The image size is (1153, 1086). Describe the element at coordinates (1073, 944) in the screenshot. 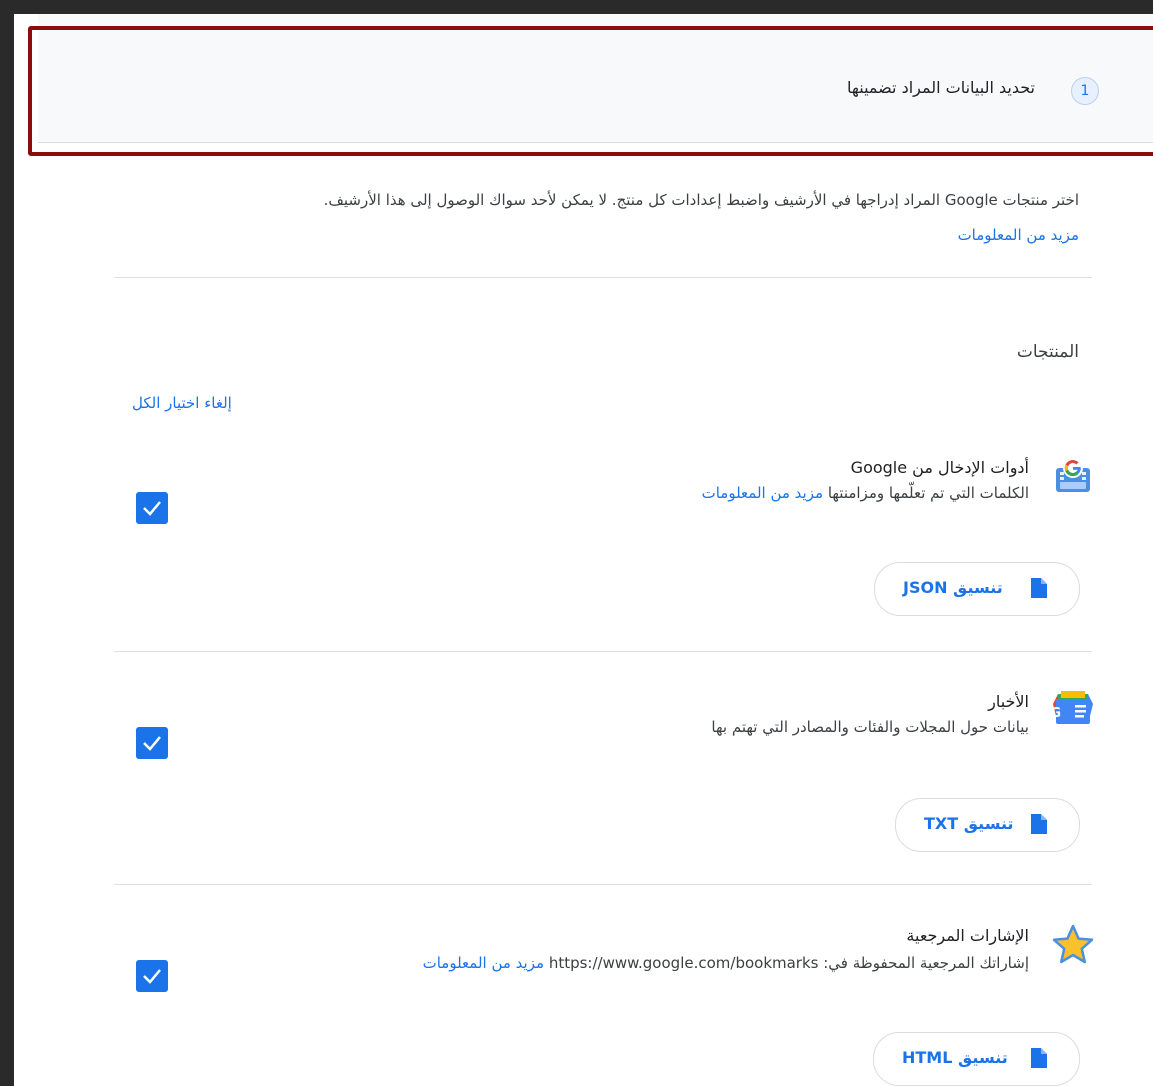

I see `star-icon` at that location.